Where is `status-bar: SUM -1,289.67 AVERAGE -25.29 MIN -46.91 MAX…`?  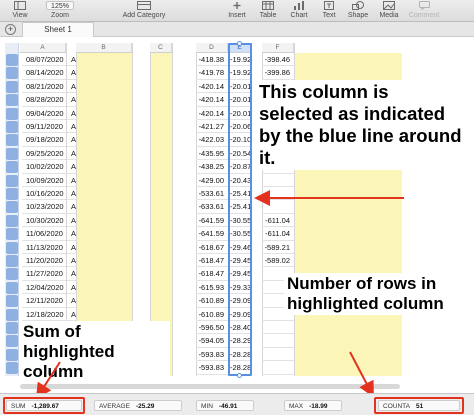
status-bar: SUM -1,289.67 AVERAGE -25.29 MIN -46.91 MAX… is located at coordinates (237, 404).